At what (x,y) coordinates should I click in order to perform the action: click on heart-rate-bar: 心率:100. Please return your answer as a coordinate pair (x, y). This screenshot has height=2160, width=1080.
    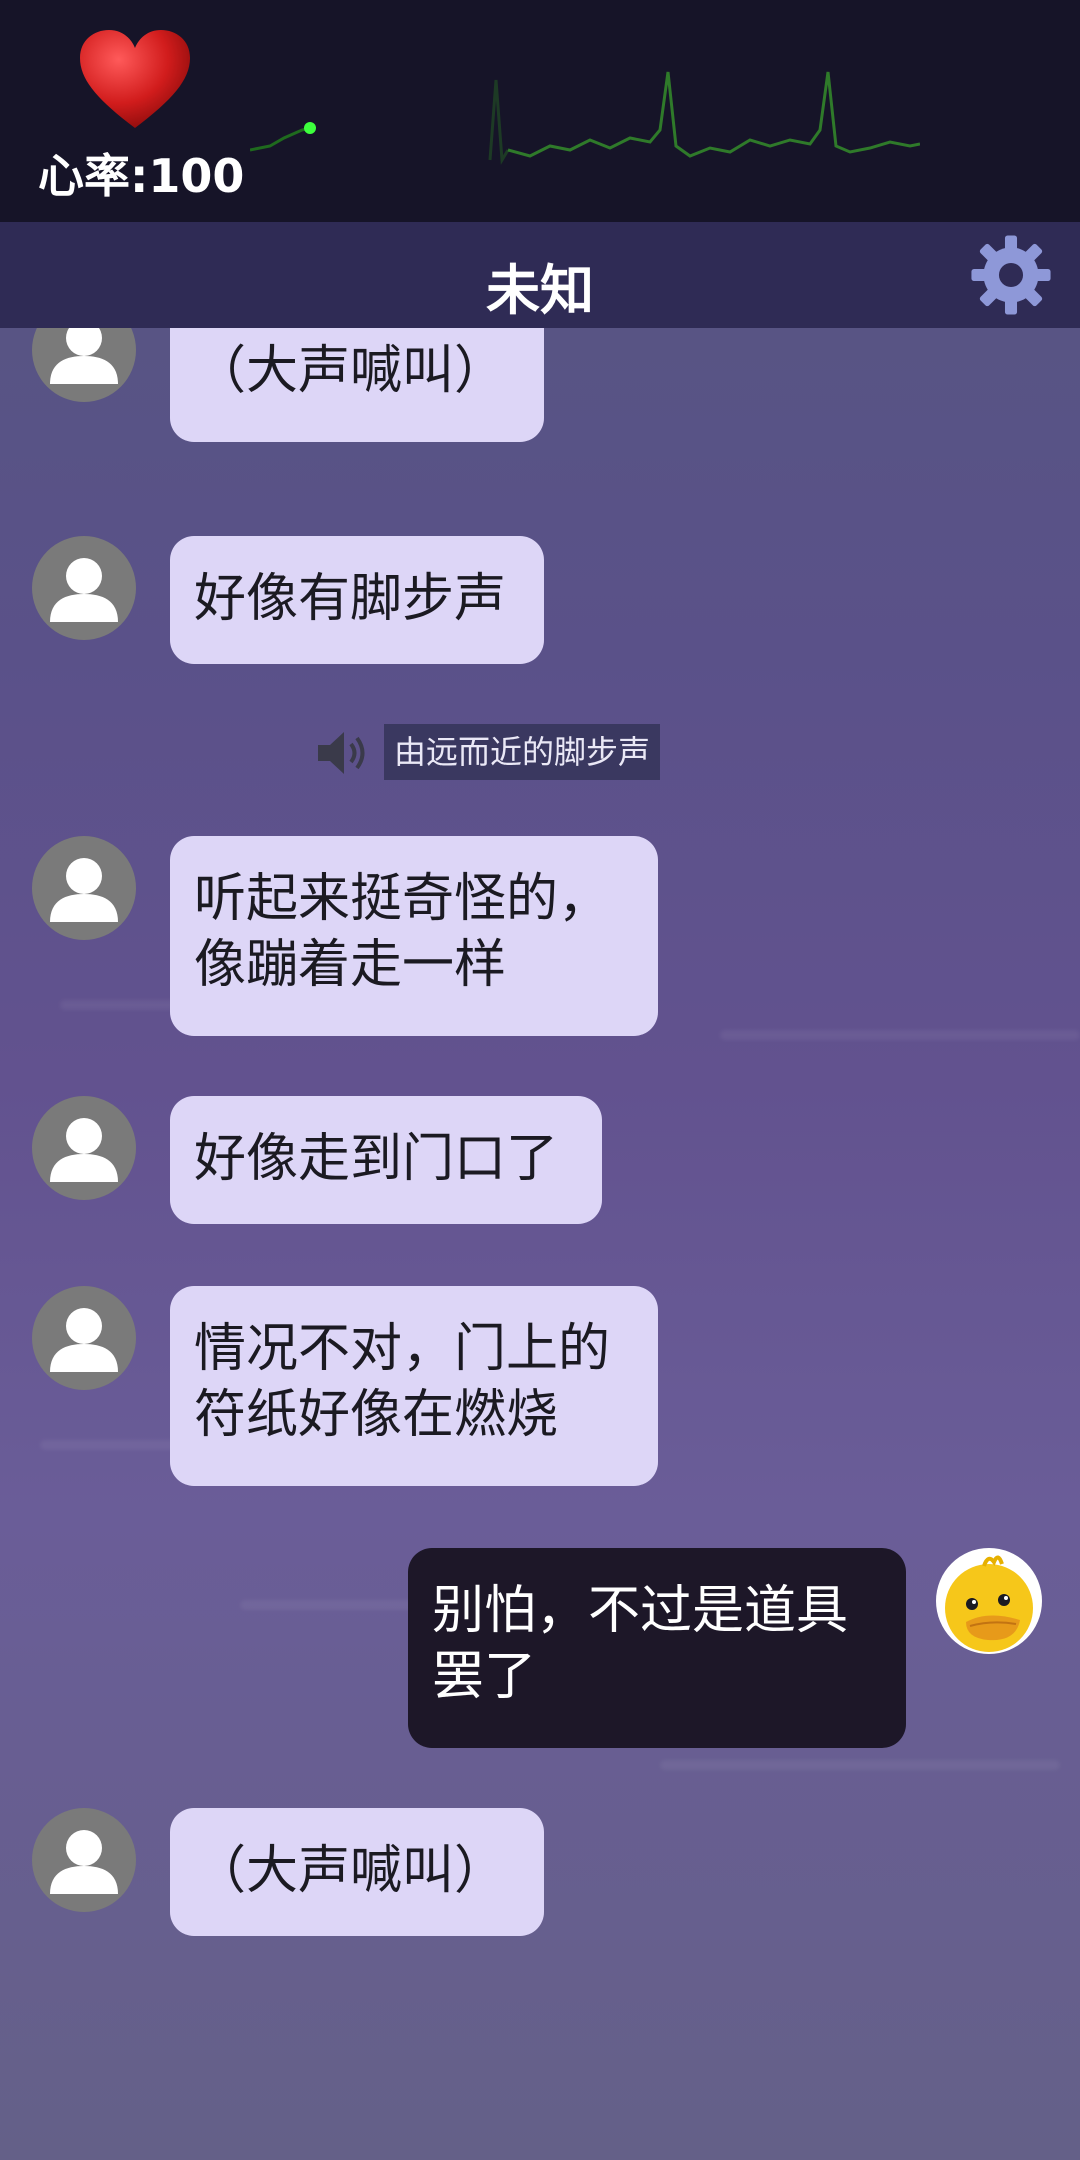
    Looking at the image, I should click on (540, 111).